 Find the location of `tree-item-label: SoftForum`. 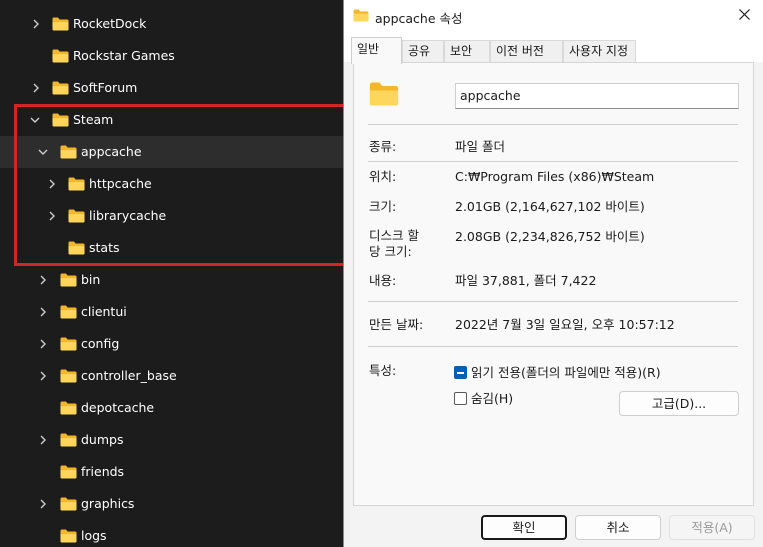

tree-item-label: SoftForum is located at coordinates (105, 87).